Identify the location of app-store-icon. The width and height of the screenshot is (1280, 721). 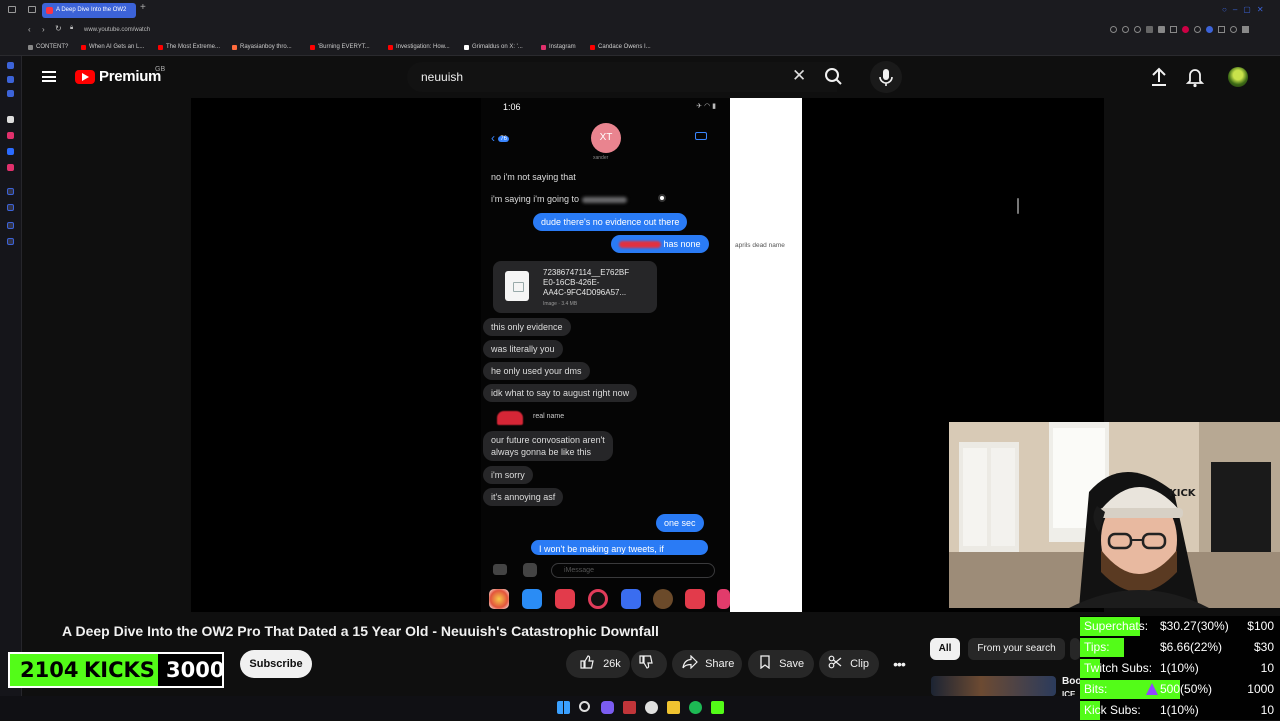
(530, 570).